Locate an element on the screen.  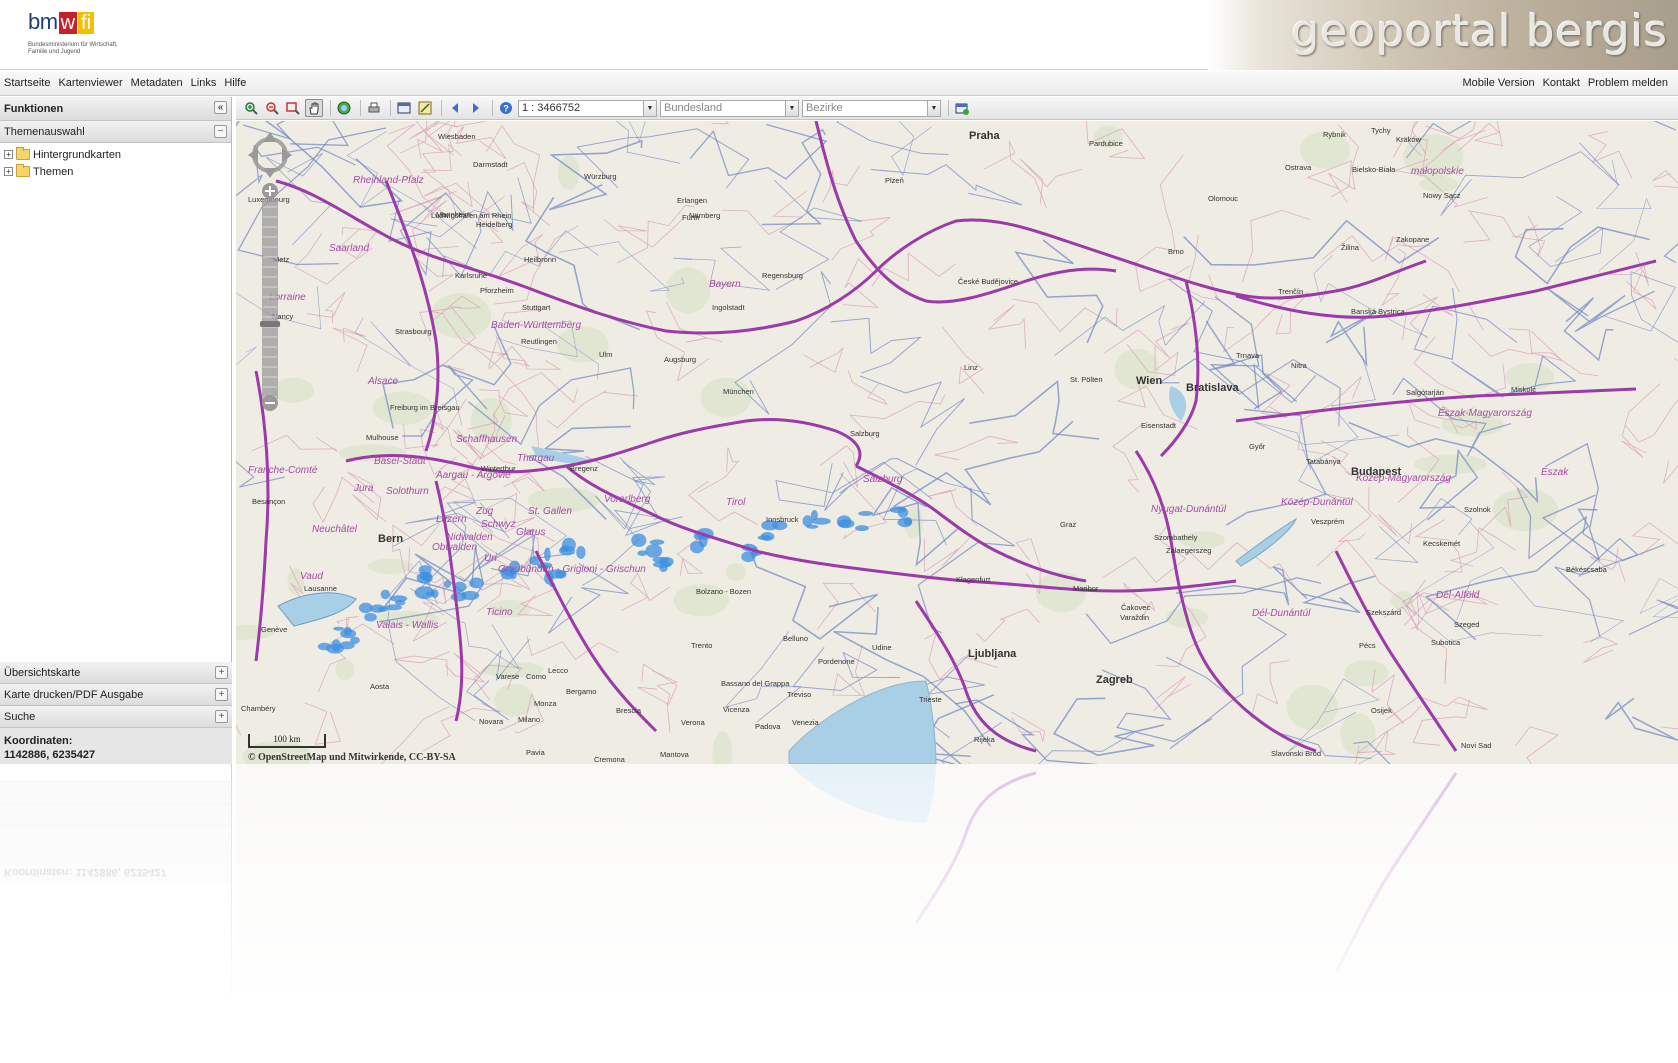
city-label: Ulm is located at coordinates (605, 354).